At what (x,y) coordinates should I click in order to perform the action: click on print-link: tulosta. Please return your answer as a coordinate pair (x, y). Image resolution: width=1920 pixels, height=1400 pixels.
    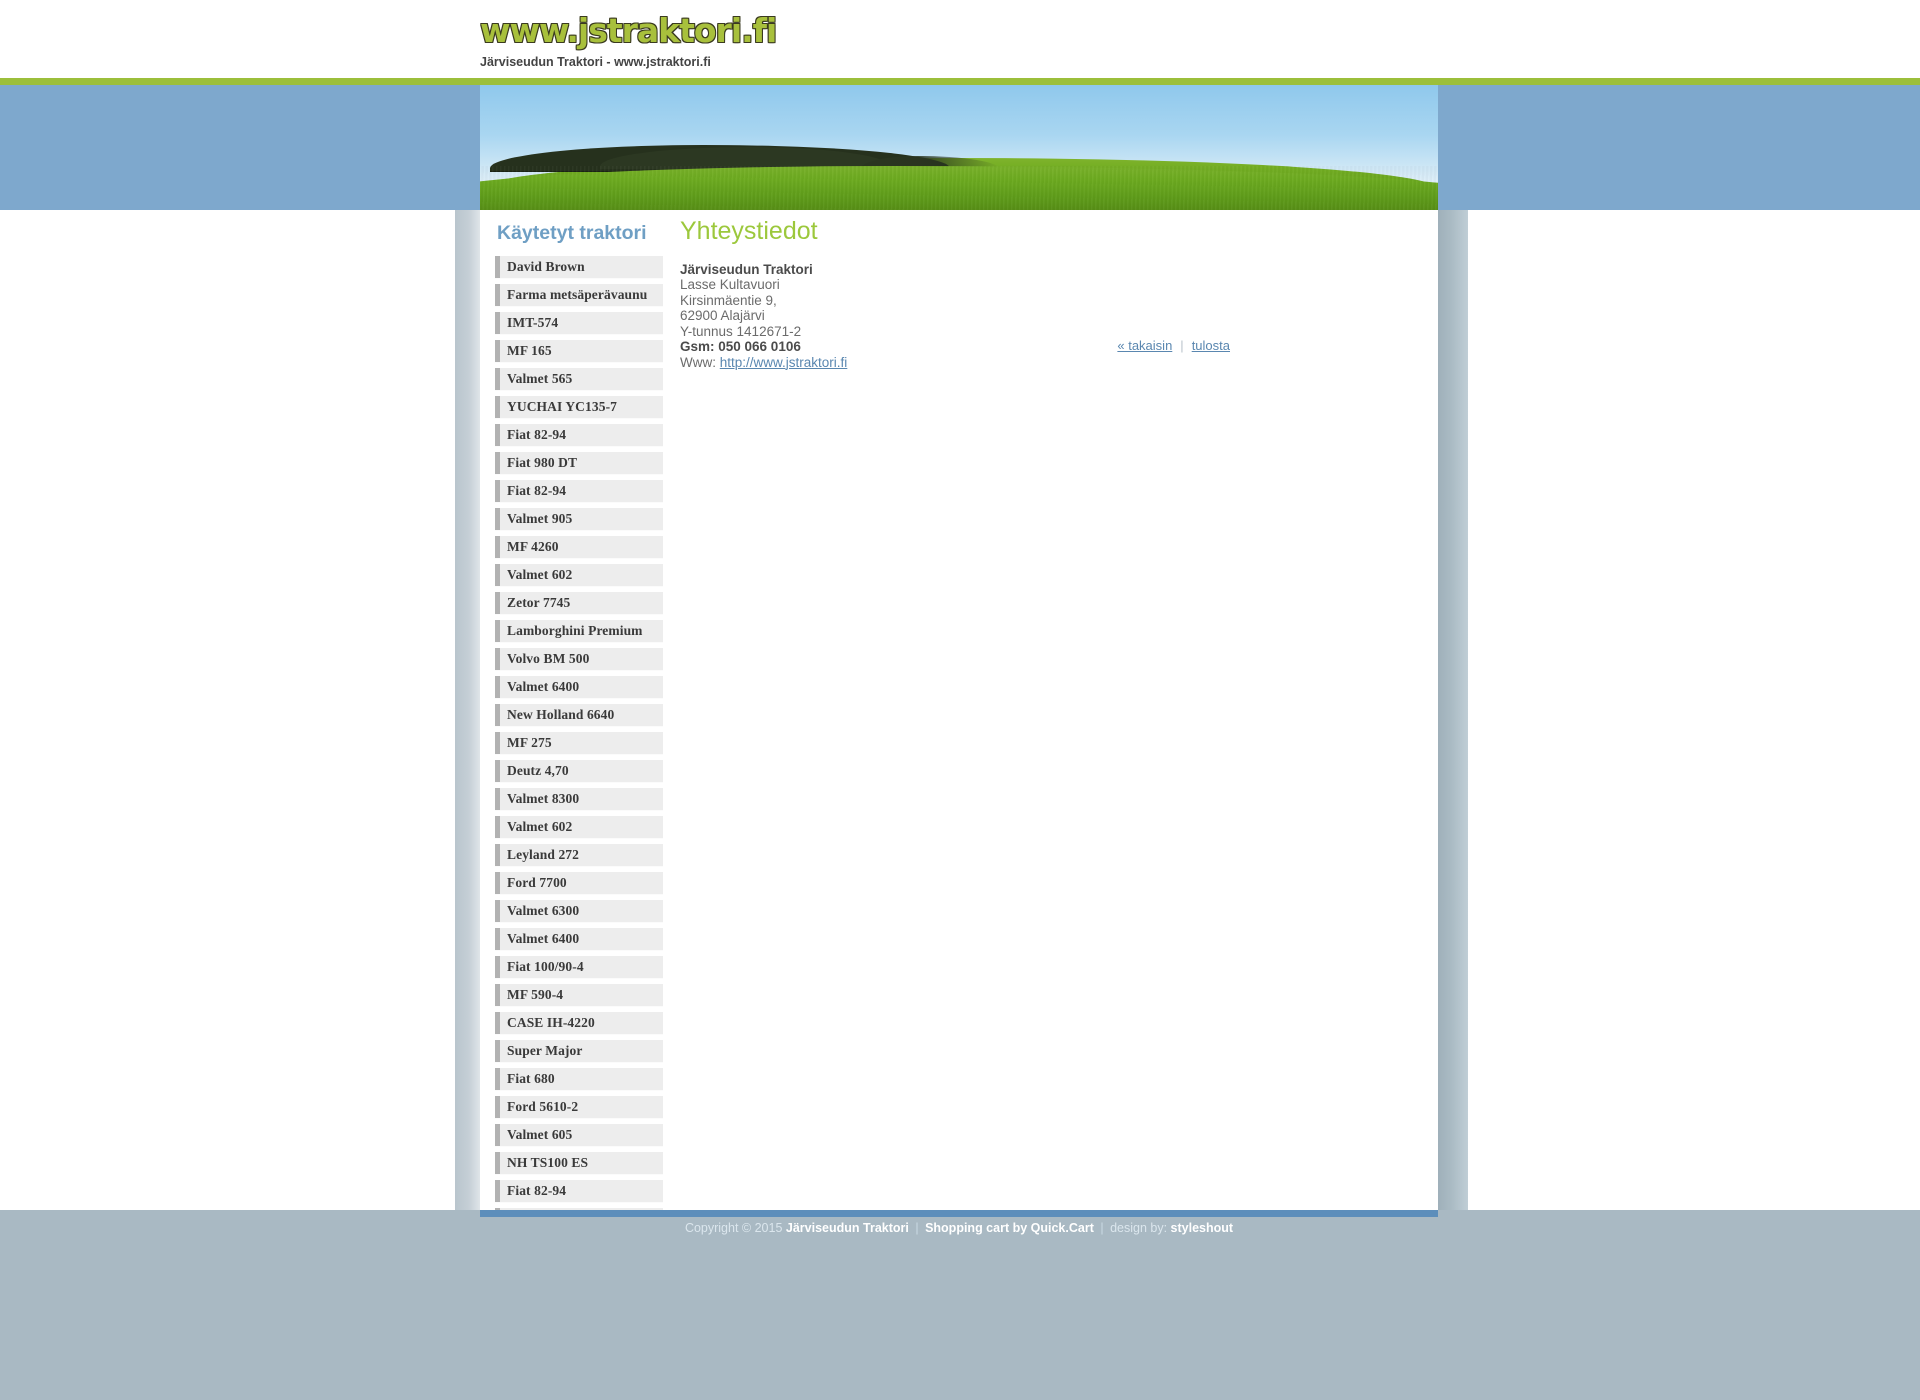
    Looking at the image, I should click on (1211, 345).